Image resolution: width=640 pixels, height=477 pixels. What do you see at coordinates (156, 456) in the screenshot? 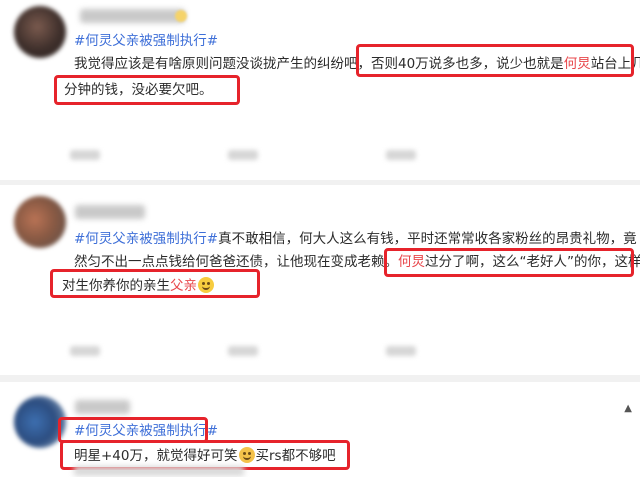
I see `post-text: 明星+40万，就觉得好可笑` at bounding box center [156, 456].